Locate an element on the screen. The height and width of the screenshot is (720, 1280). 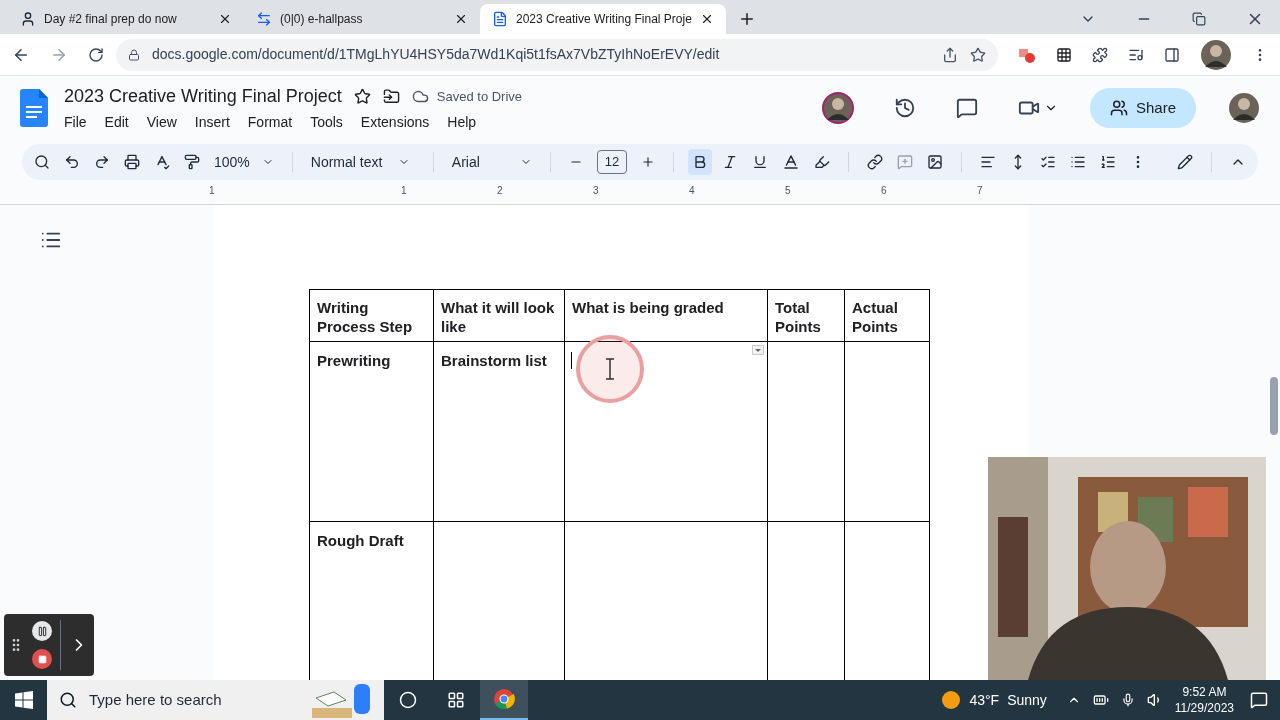
ruler-number: 2 is located at coordinates (500, 191).